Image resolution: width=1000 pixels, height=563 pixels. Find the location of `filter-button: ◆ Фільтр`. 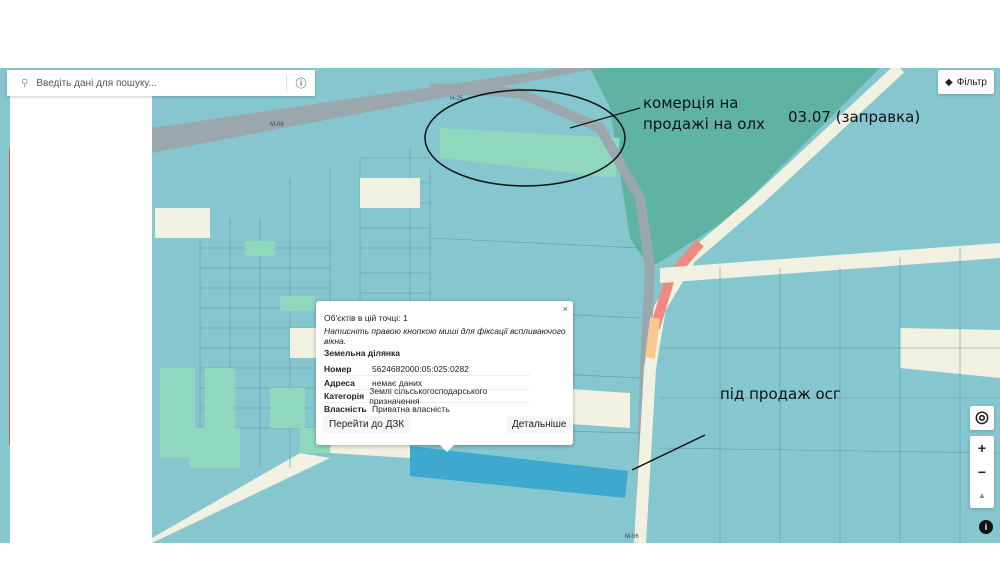

filter-button: ◆ Фільтр is located at coordinates (966, 82).